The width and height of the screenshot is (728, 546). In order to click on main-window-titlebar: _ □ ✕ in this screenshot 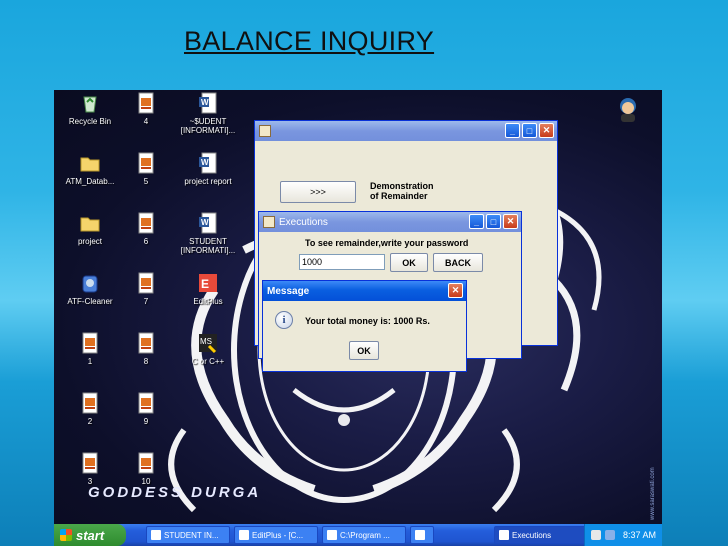, I will do `click(406, 131)`.